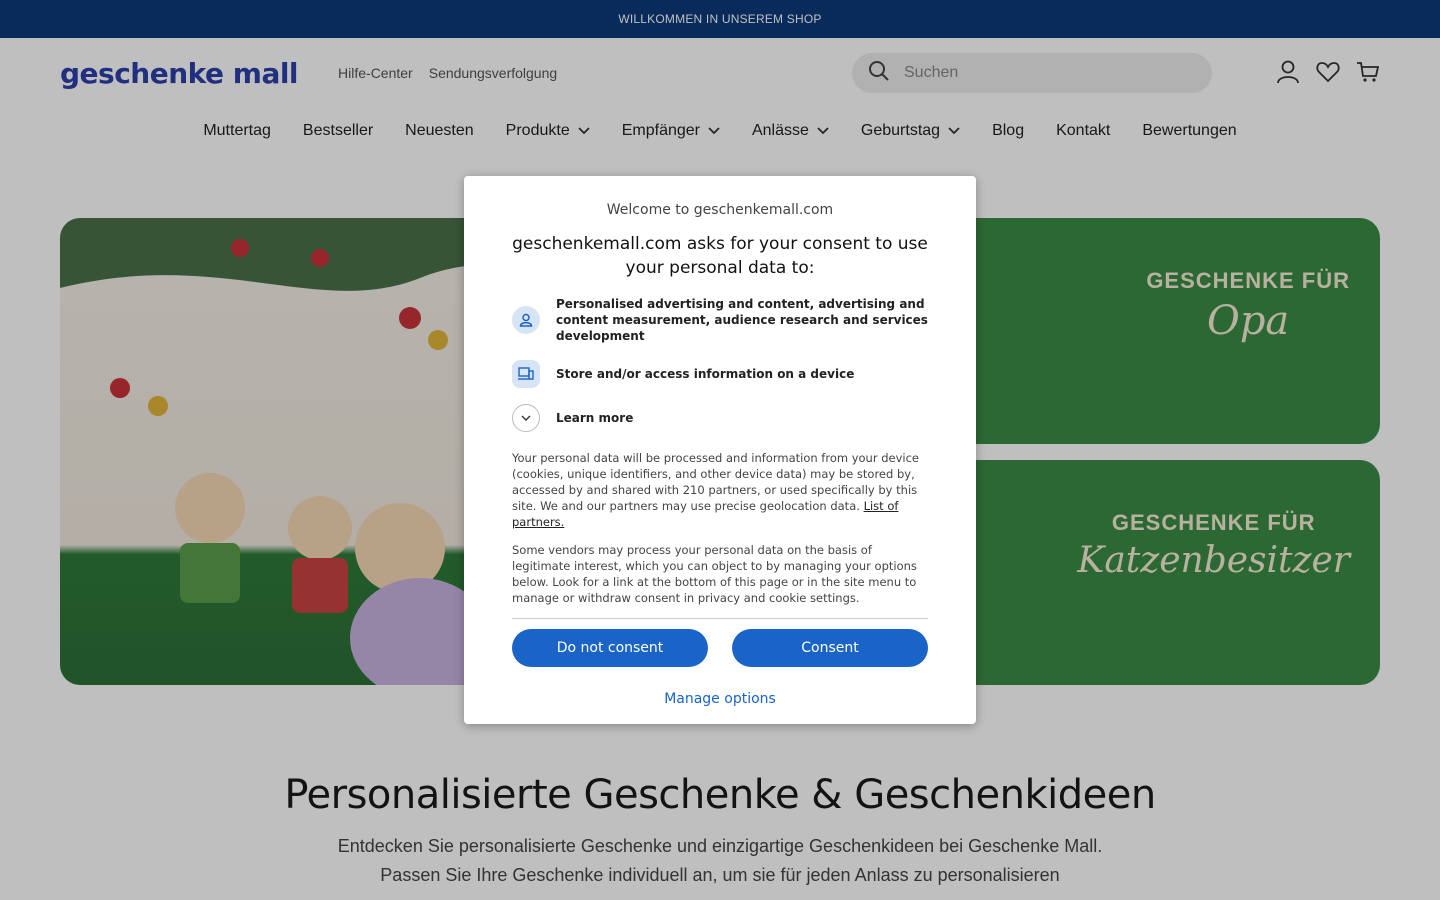 The height and width of the screenshot is (900, 1440). Describe the element at coordinates (830, 648) in the screenshot. I see `consent-button: Consent` at that location.